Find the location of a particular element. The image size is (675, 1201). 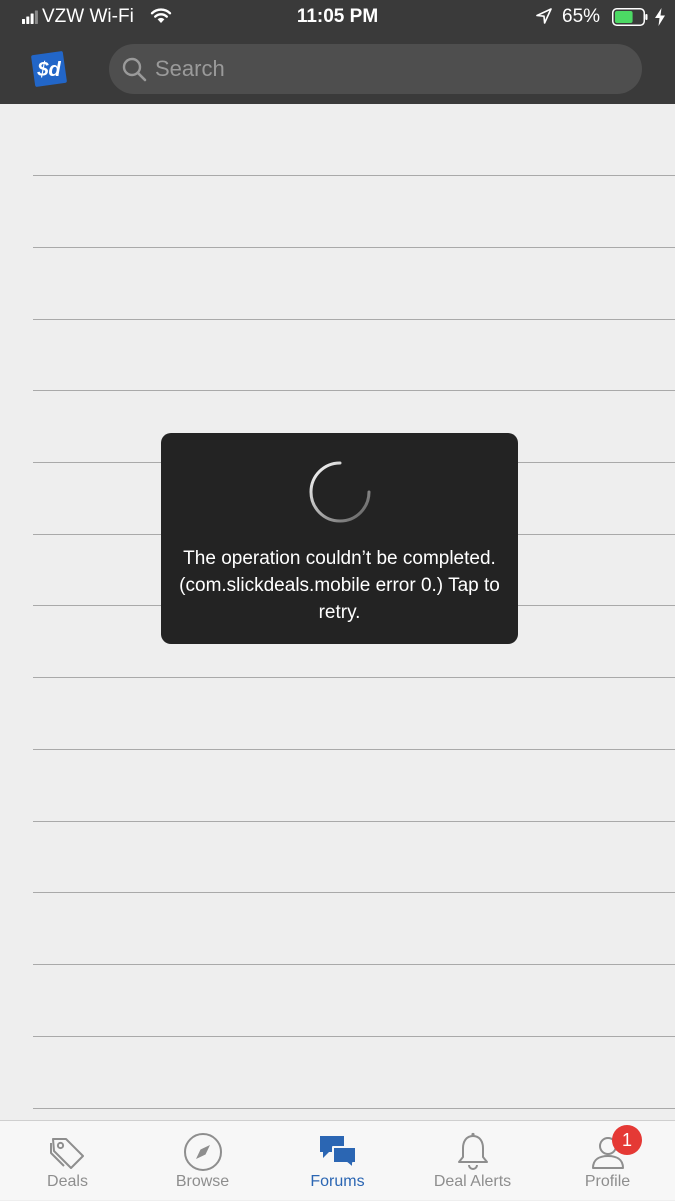

charging-bolt-icon is located at coordinates (660, 17).